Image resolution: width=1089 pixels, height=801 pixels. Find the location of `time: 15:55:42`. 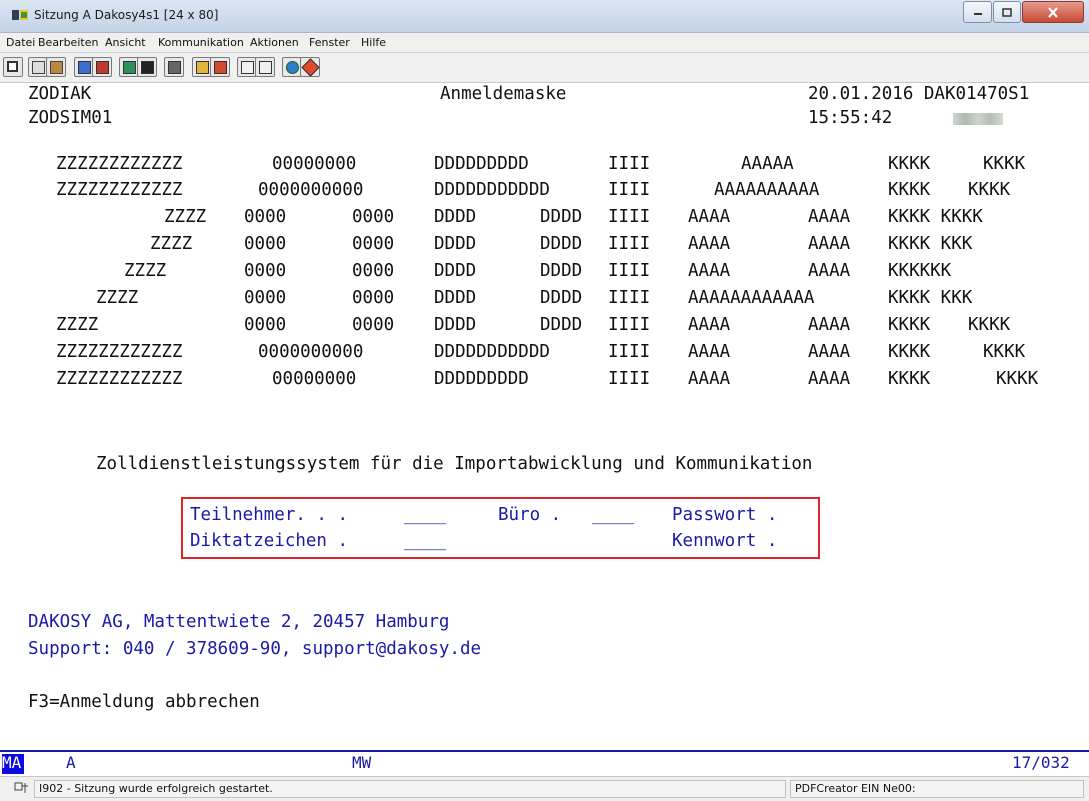

time: 15:55:42 is located at coordinates (850, 118).